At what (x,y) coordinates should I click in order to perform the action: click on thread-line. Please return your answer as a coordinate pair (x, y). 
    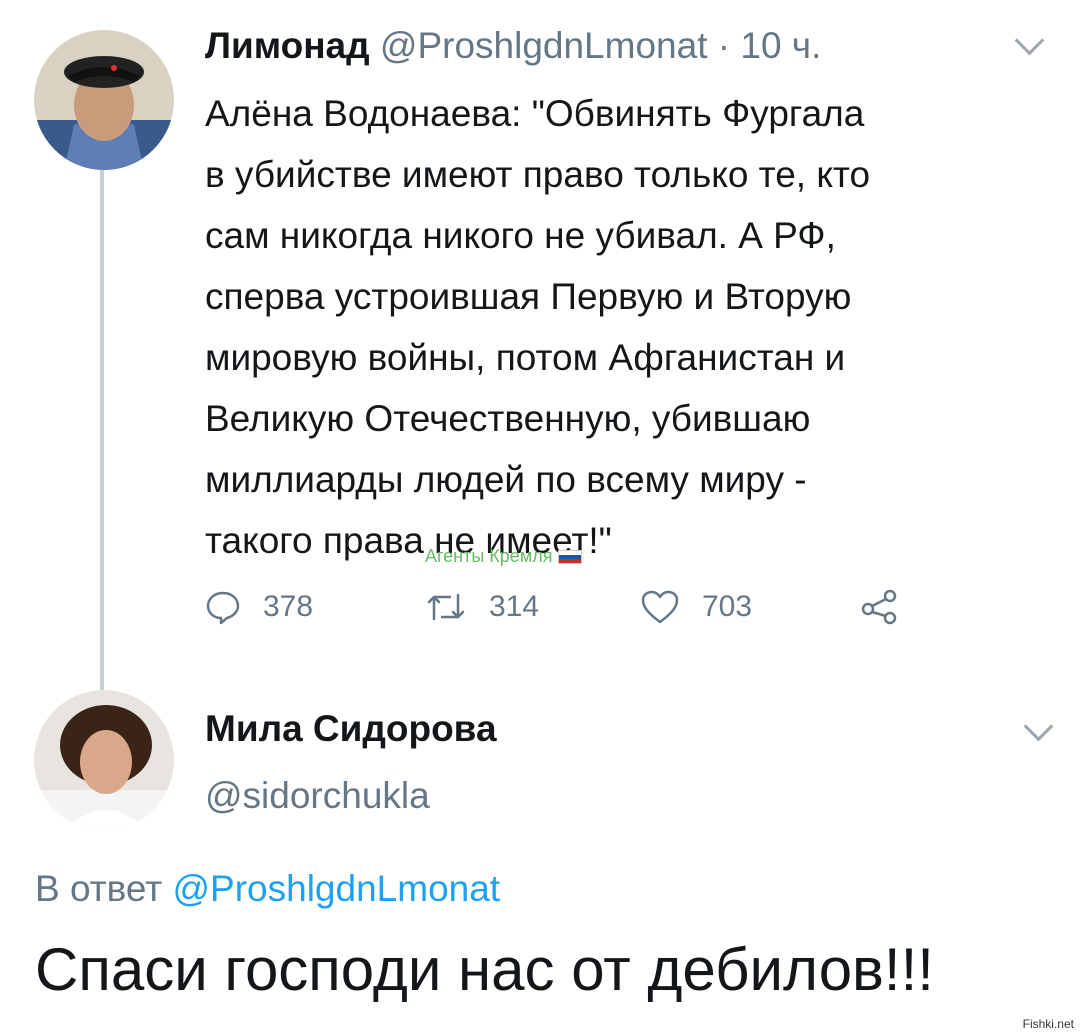
    Looking at the image, I should click on (102, 430).